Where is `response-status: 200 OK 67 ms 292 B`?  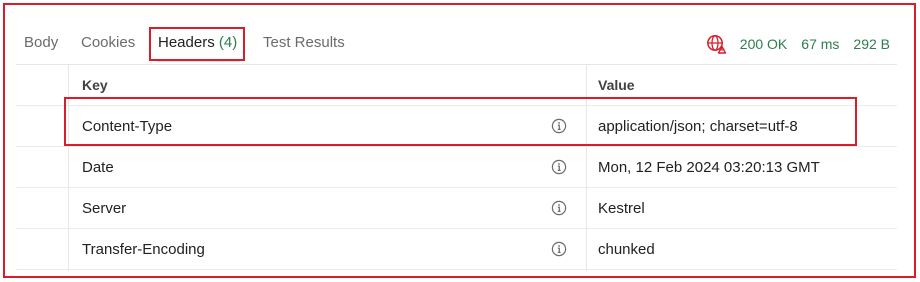 response-status: 200 OK 67 ms 292 B is located at coordinates (798, 44).